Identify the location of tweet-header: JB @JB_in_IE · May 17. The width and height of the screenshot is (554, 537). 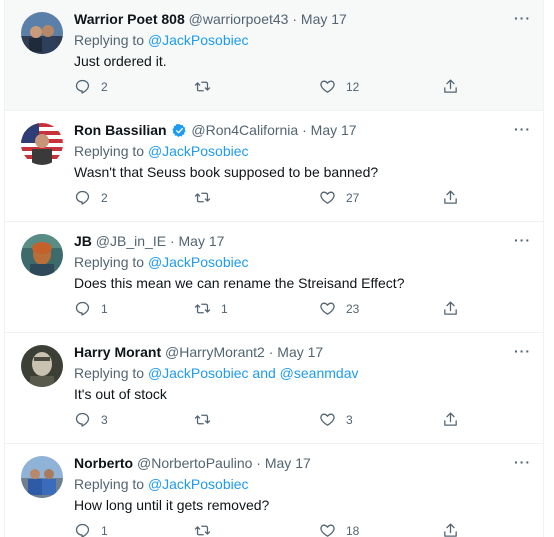
(149, 241).